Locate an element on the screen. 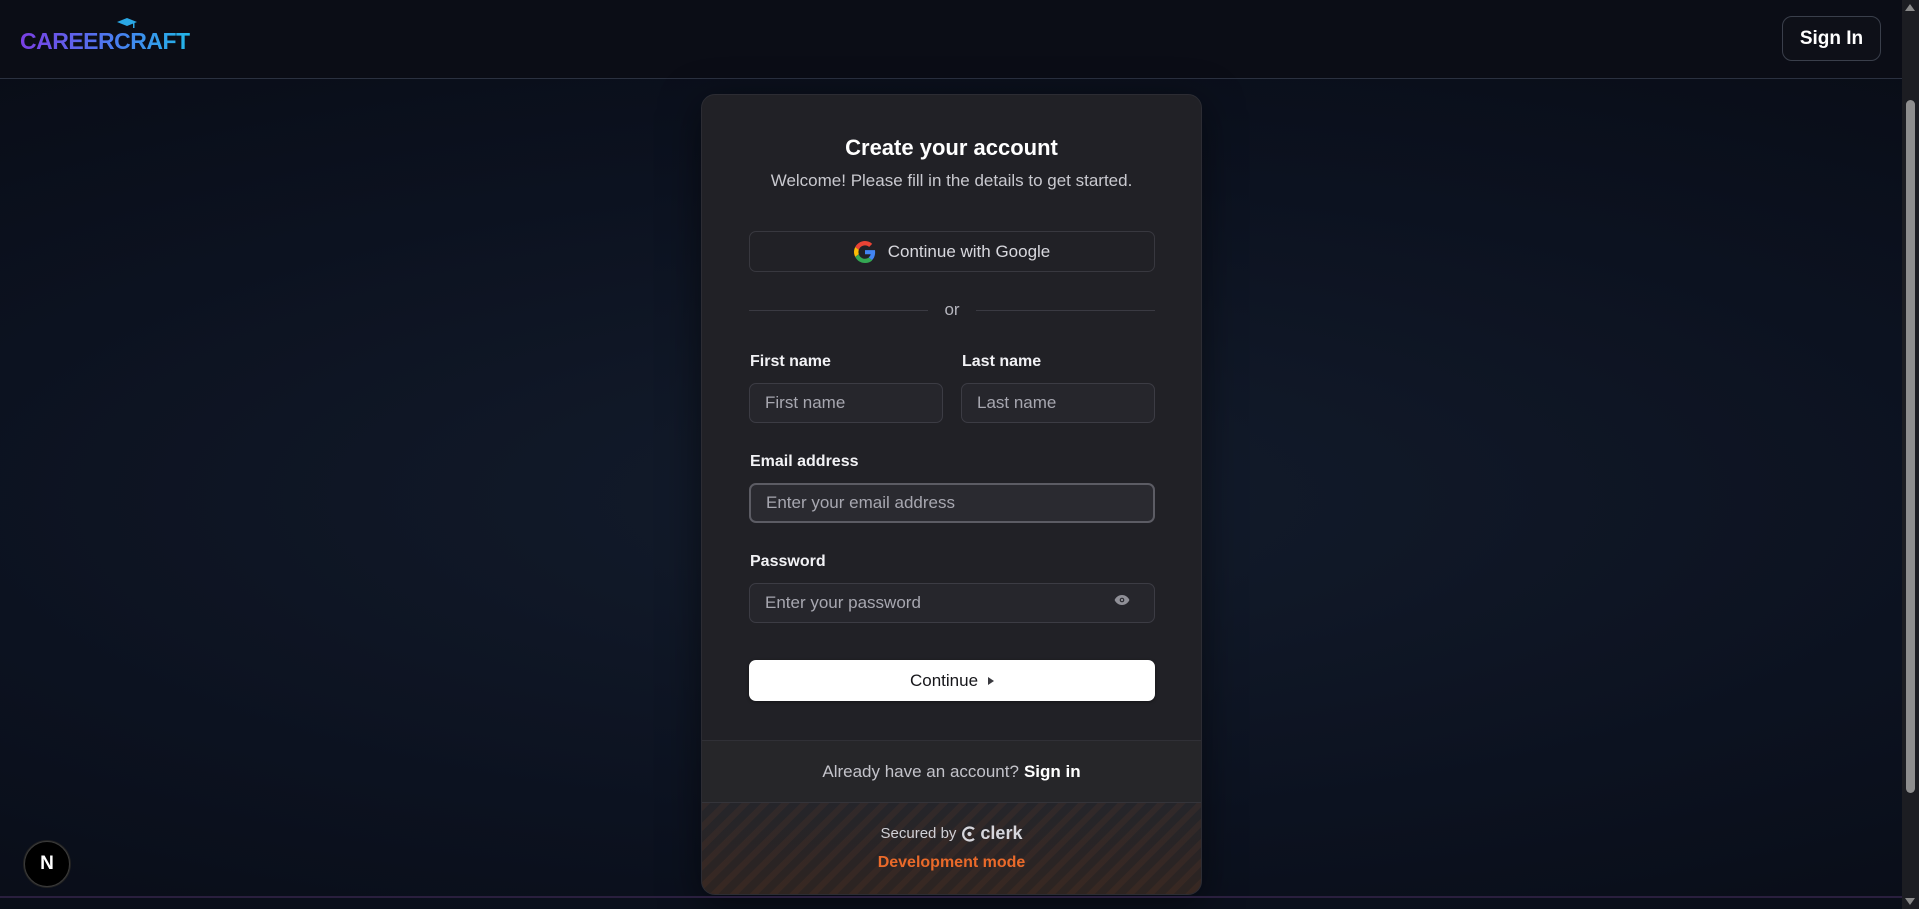  secured-by-text: Secured by is located at coordinates (918, 833).